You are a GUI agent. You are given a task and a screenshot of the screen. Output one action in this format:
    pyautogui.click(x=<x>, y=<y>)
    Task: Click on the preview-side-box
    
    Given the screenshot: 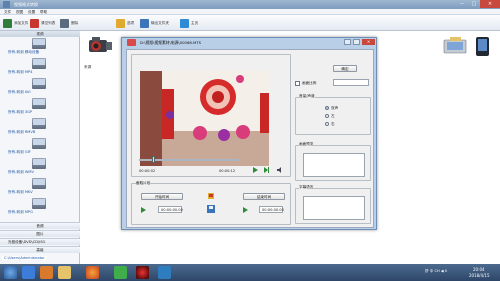 What is the action you would take?
    pyautogui.click(x=334, y=165)
    